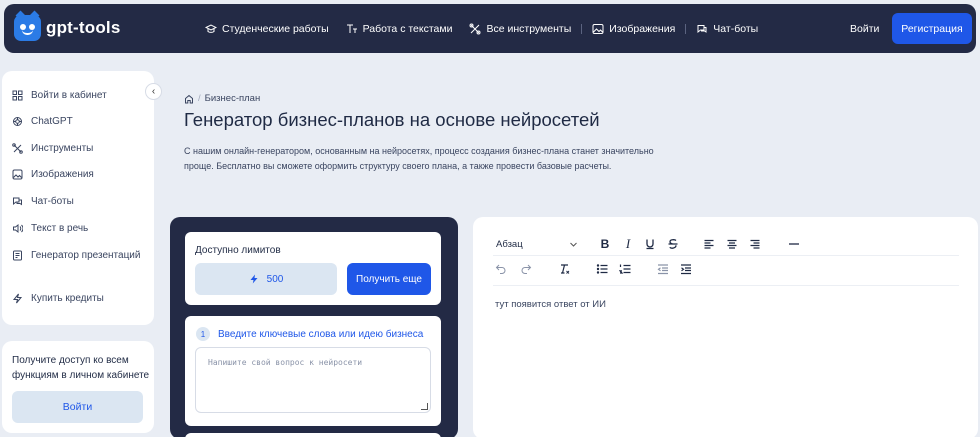  What do you see at coordinates (509, 244) in the screenshot?
I see `paragraph-style-value: Абзац` at bounding box center [509, 244].